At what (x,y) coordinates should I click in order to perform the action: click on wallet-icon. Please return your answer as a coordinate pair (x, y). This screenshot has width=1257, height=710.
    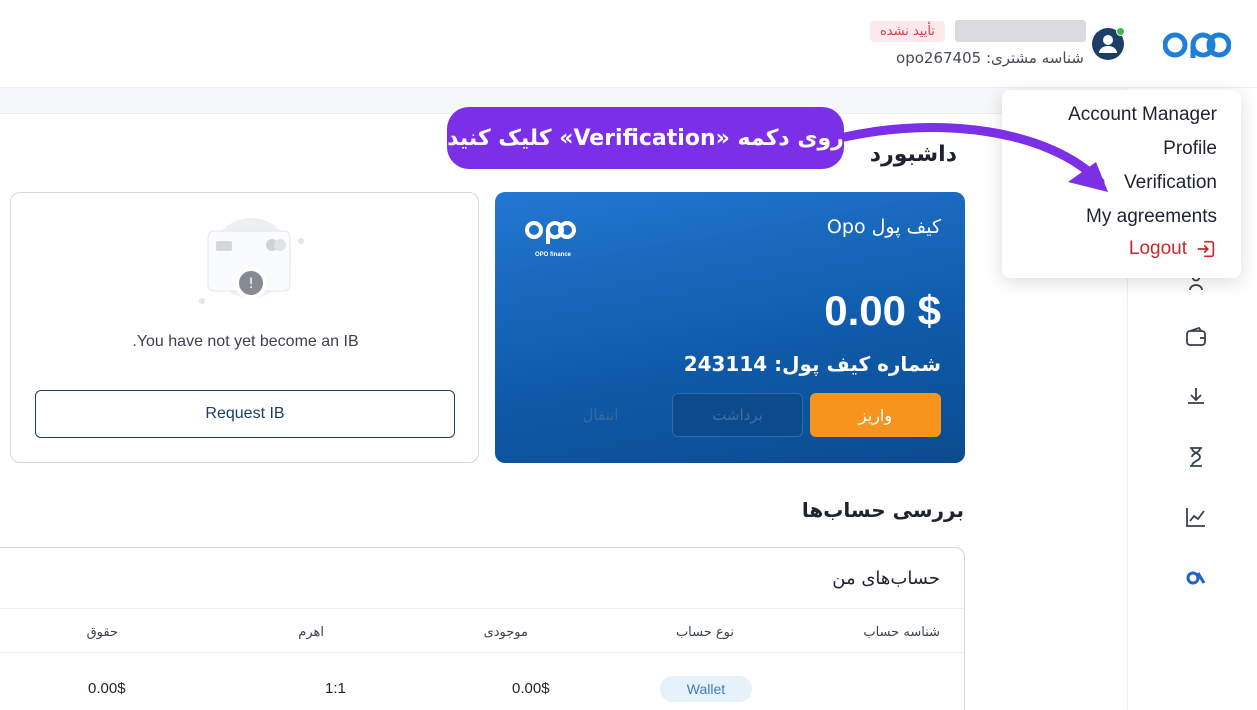
    Looking at the image, I should click on (1196, 337).